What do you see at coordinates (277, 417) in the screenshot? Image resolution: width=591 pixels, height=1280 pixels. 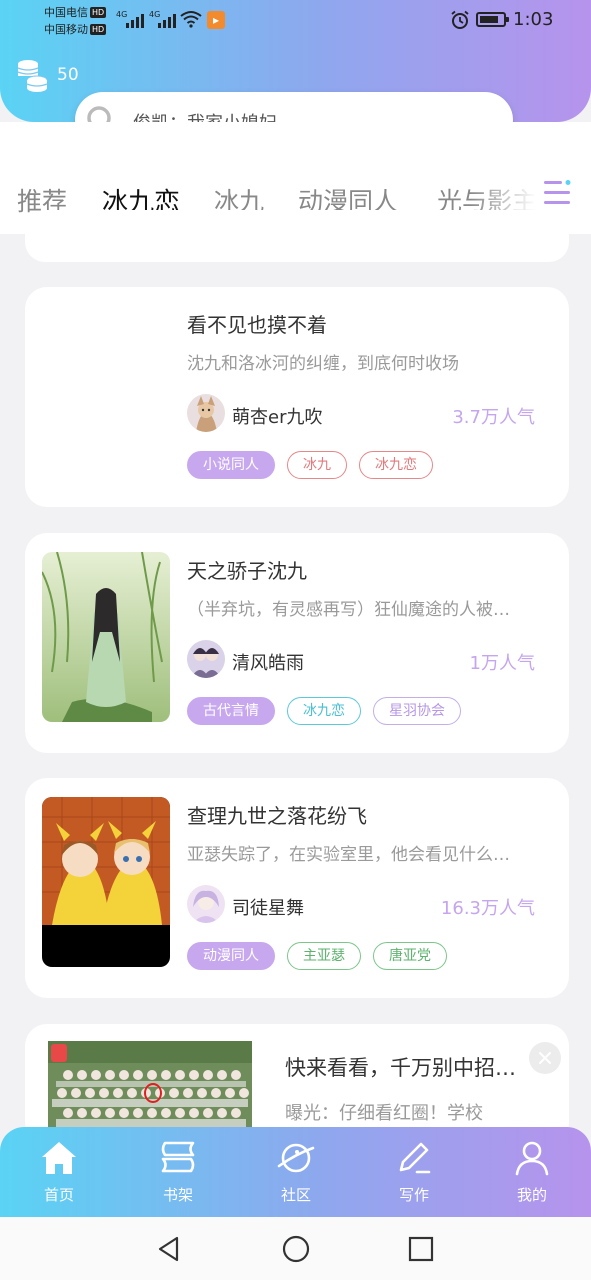 I see `author-name: 萌杏er九吹` at bounding box center [277, 417].